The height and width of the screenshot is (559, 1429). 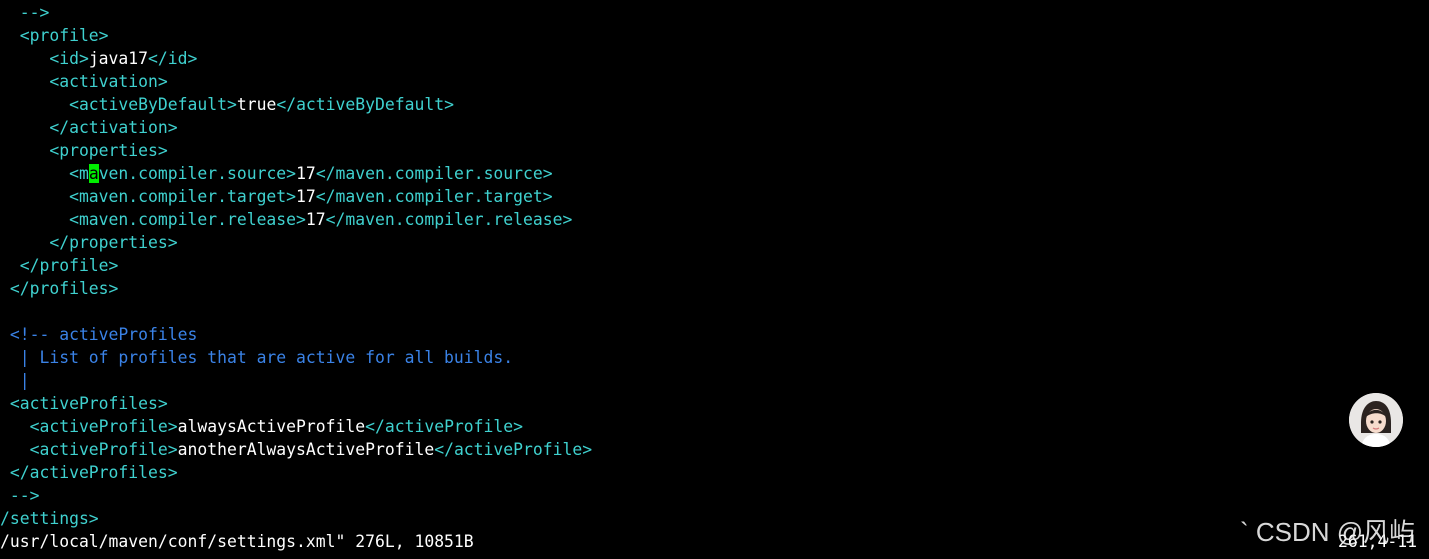 I want to click on code-token: </id>, so click(x=173, y=58).